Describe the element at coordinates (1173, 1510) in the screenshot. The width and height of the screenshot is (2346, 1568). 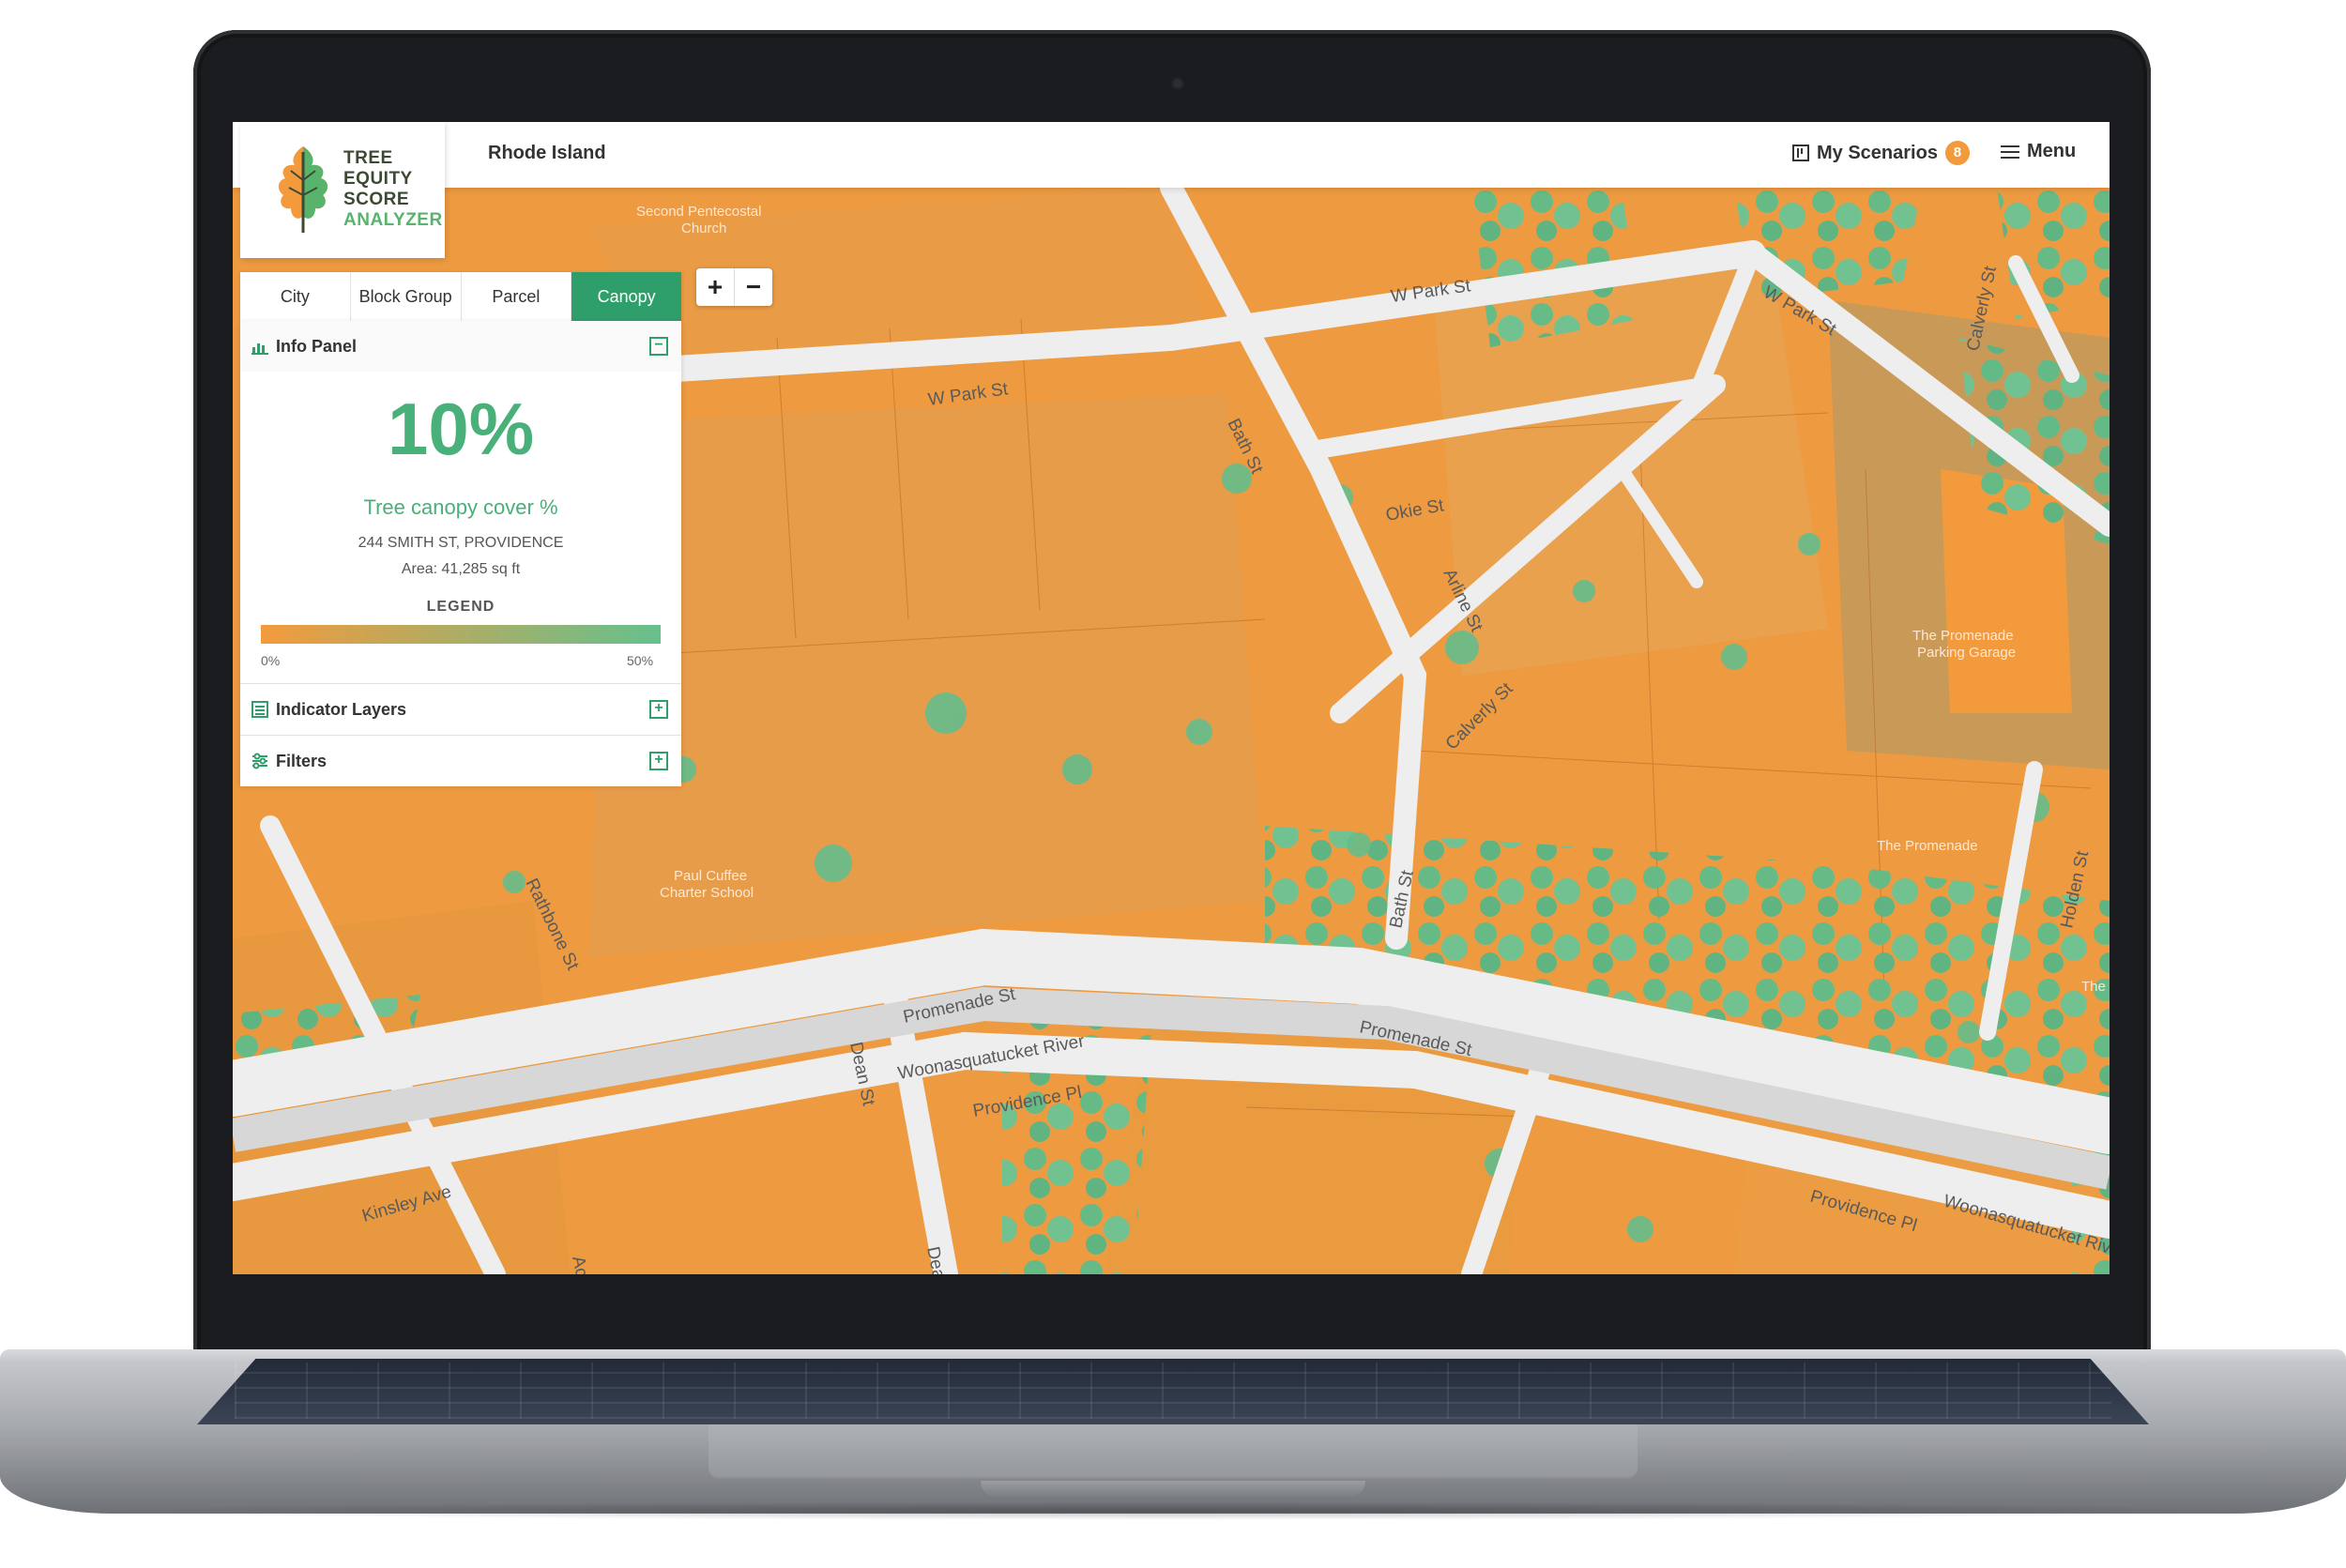
I see `laptop-shadow` at that location.